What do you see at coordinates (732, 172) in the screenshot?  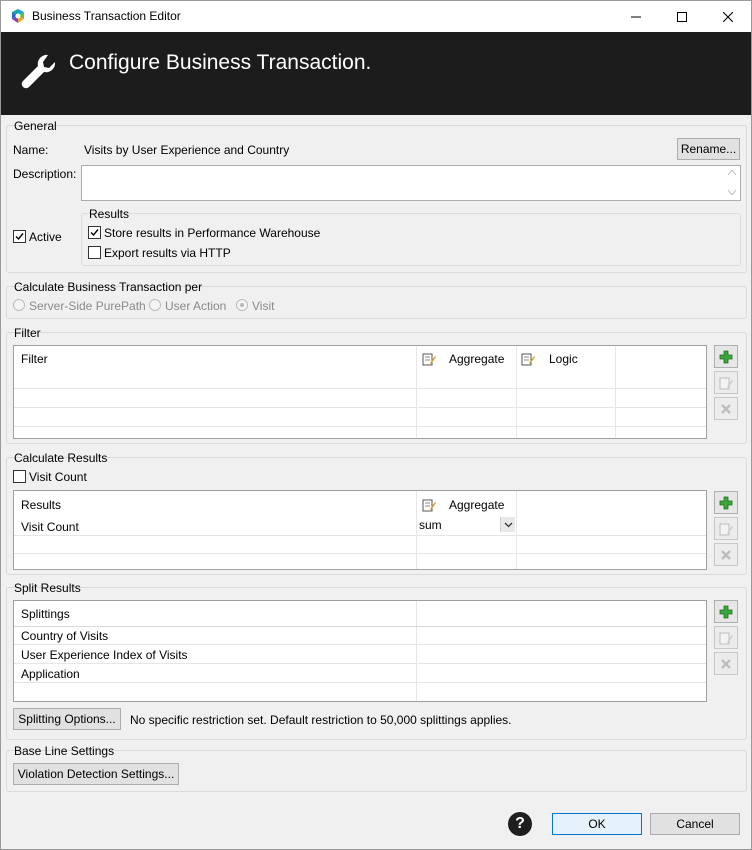 I see `scroll-up-icon` at bounding box center [732, 172].